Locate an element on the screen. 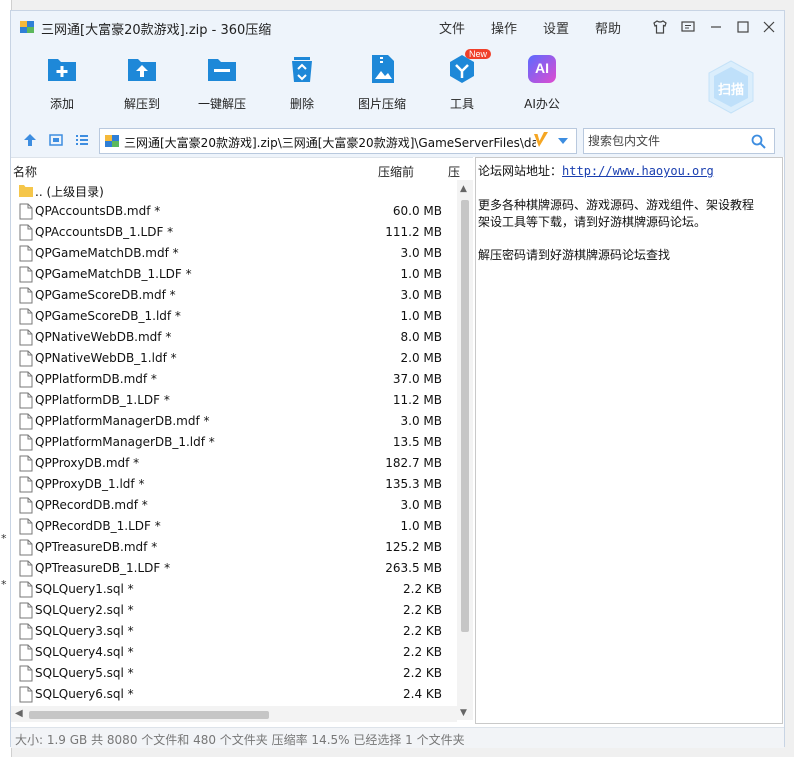 This screenshot has height=757, width=794. file-row: QPAccountsDB.mdf * 60.0 MB is located at coordinates (234, 211).